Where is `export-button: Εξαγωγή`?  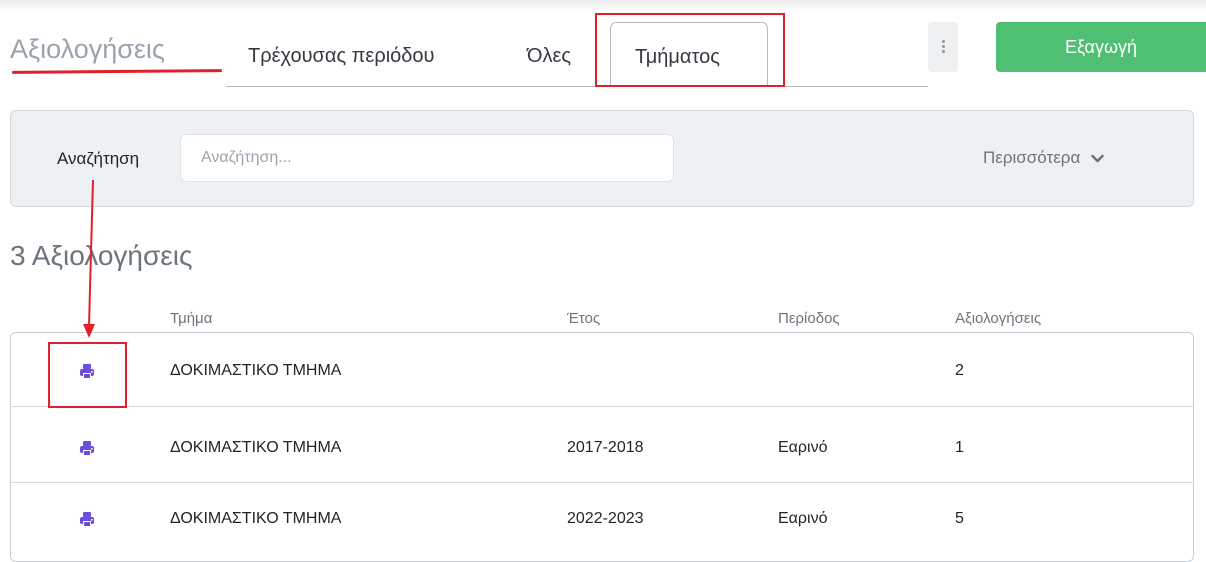
export-button: Εξαγωγή is located at coordinates (1101, 47).